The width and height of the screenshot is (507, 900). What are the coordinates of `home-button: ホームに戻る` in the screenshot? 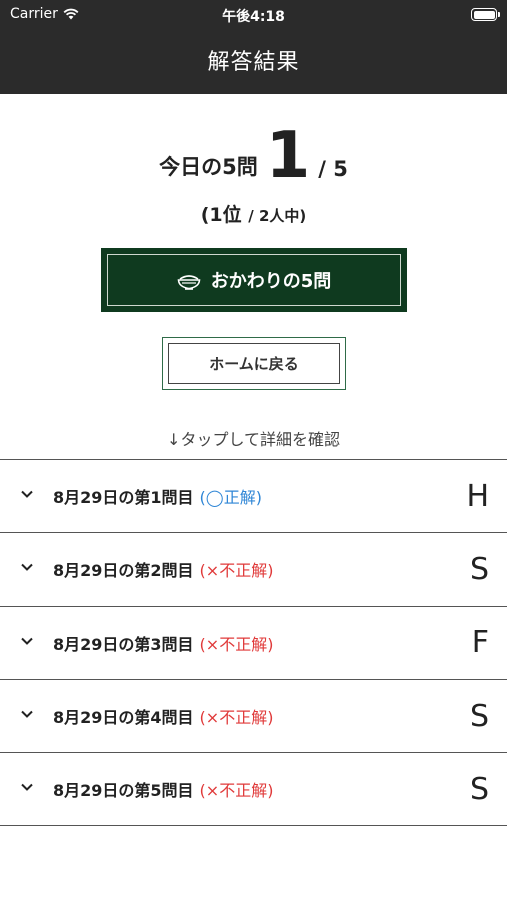 It's located at (254, 363).